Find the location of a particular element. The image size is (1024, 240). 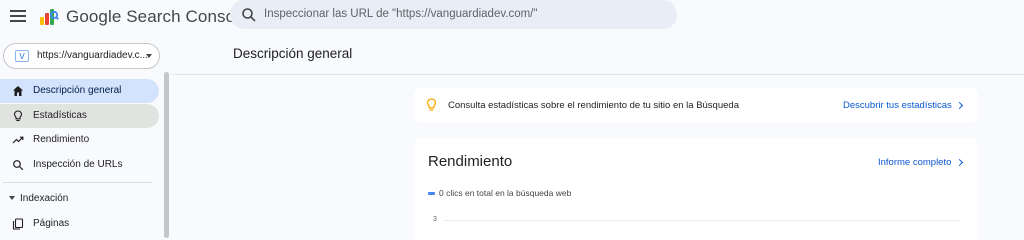

discover-insights-link: Descubrir tus estadísticas is located at coordinates (897, 105).